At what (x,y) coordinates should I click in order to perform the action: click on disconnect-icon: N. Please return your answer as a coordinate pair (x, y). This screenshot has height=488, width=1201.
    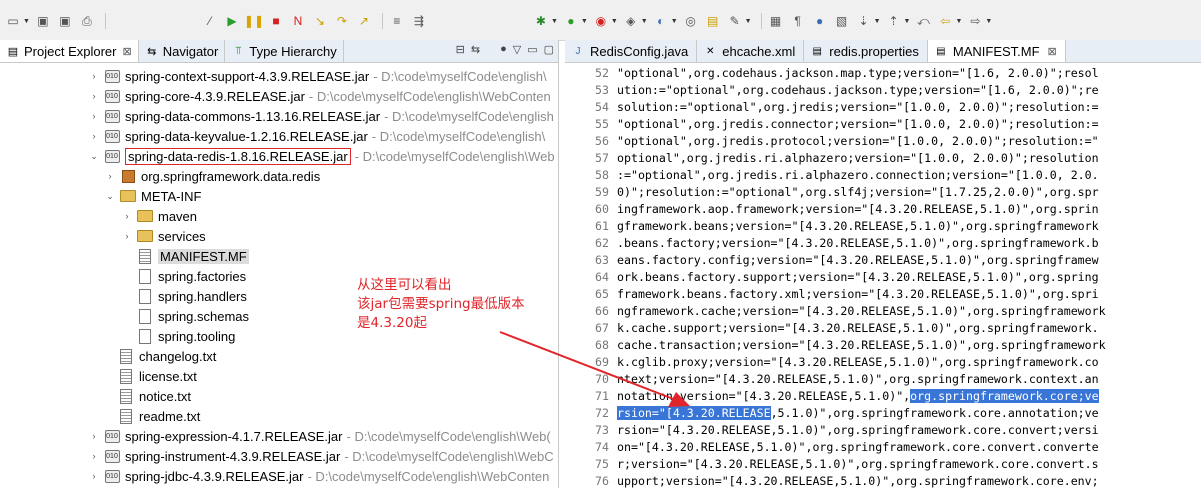
    Looking at the image, I should click on (298, 21).